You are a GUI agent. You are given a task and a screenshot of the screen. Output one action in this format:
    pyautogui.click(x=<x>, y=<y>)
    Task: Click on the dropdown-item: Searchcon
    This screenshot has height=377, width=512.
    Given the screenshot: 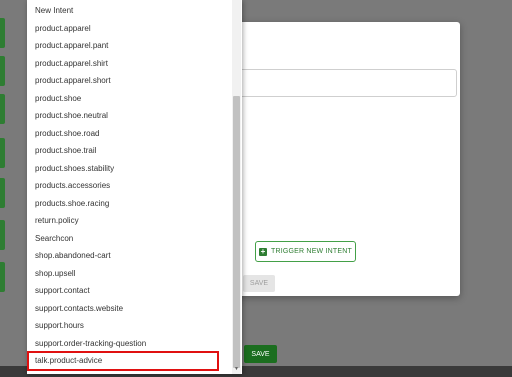 What is the action you would take?
    pyautogui.click(x=129, y=239)
    